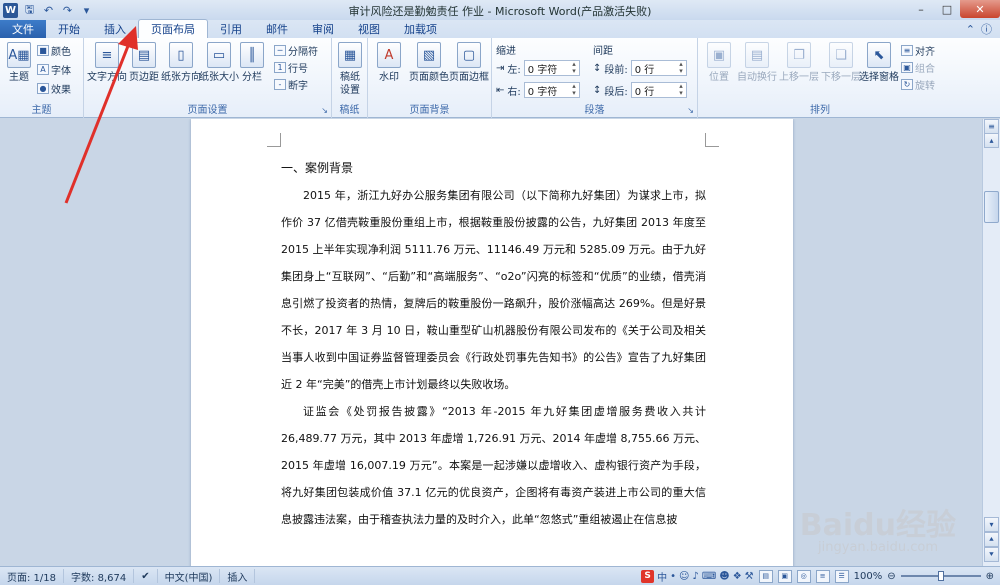  What do you see at coordinates (841, 576) in the screenshot?
I see `draft-view-icon: ☰` at bounding box center [841, 576].